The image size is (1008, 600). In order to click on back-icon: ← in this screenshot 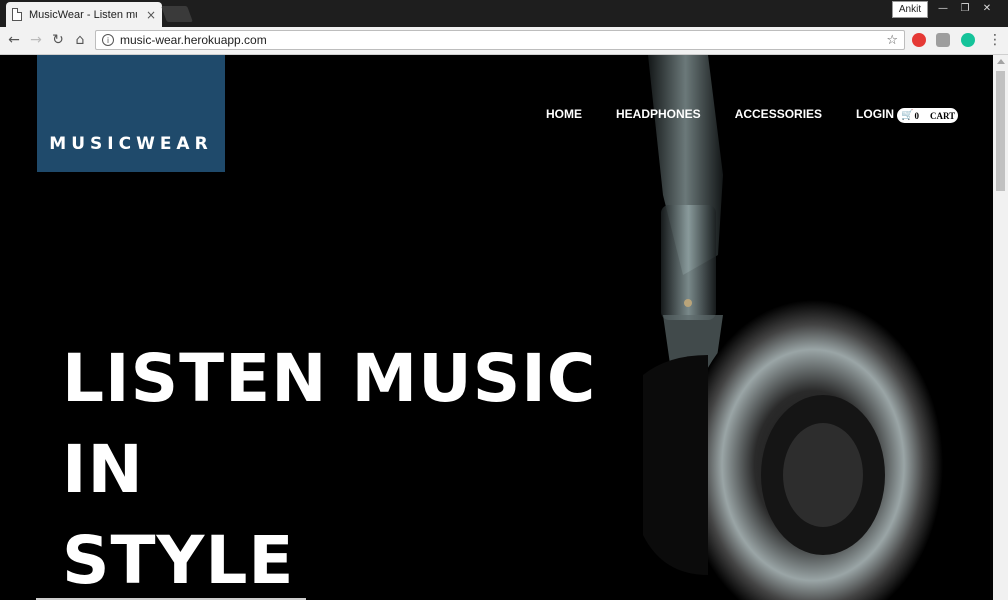, I will do `click(14, 40)`.